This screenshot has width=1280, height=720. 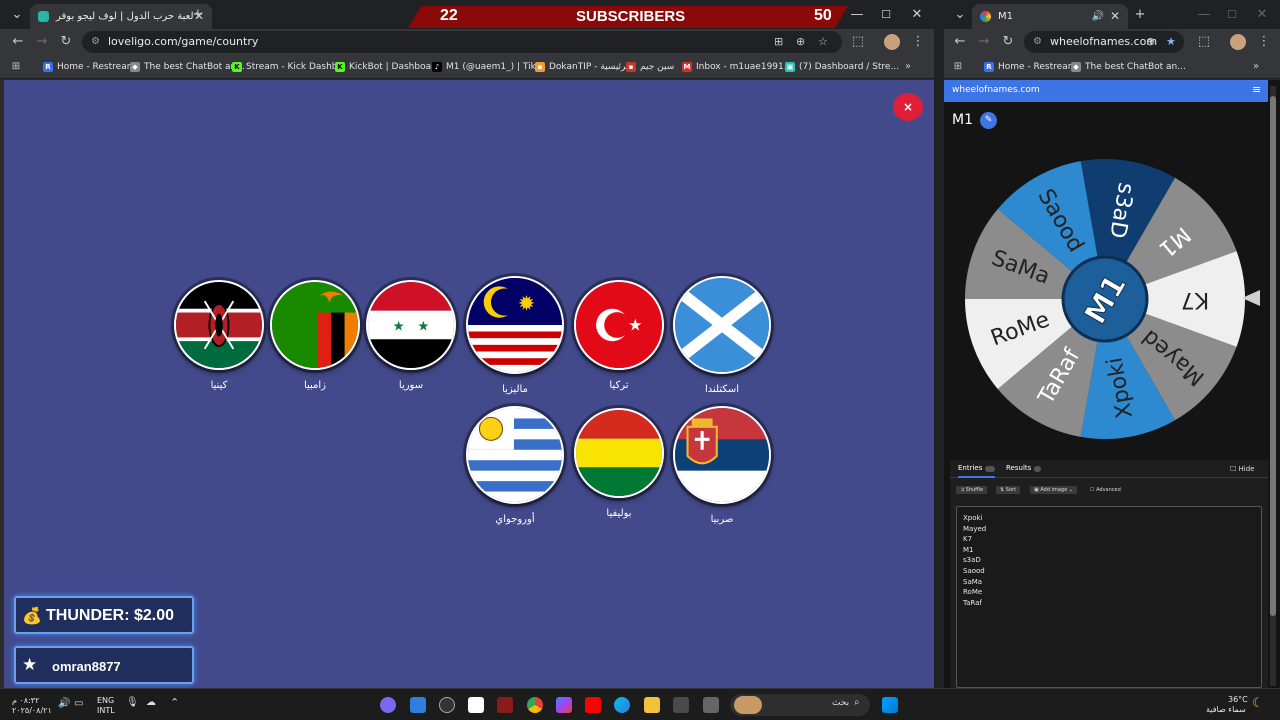 What do you see at coordinates (1023, 468) in the screenshot?
I see `tab-results: Results 0` at bounding box center [1023, 468].